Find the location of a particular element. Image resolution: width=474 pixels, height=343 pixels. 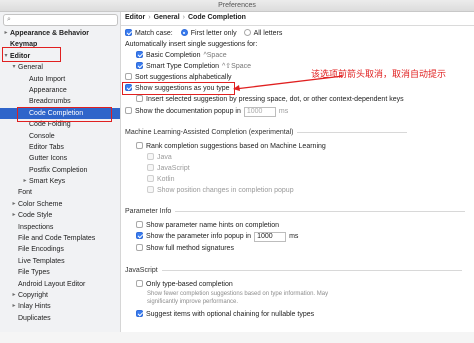

param-popup-delay-field: 1000 is located at coordinates (270, 237).